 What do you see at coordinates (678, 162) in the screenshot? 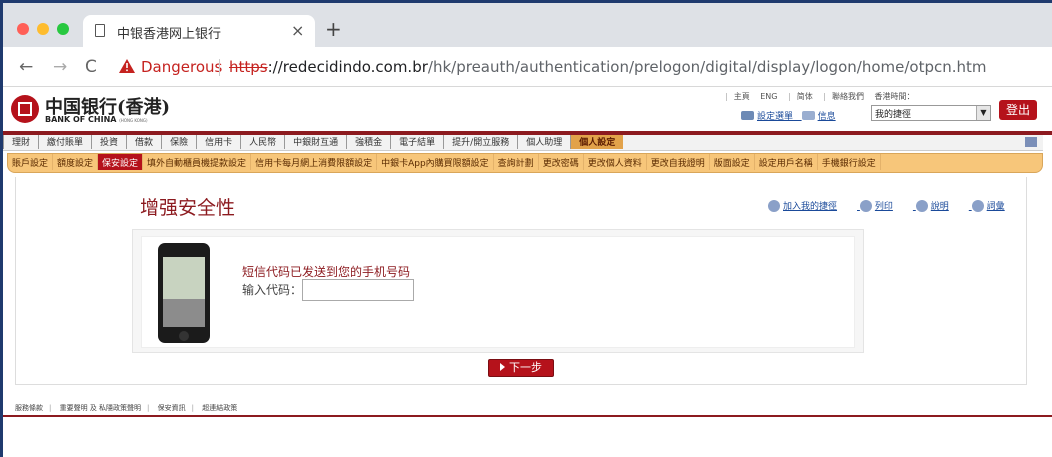
I see `subnav-item-self-cert: 更改自我證明` at bounding box center [678, 162].